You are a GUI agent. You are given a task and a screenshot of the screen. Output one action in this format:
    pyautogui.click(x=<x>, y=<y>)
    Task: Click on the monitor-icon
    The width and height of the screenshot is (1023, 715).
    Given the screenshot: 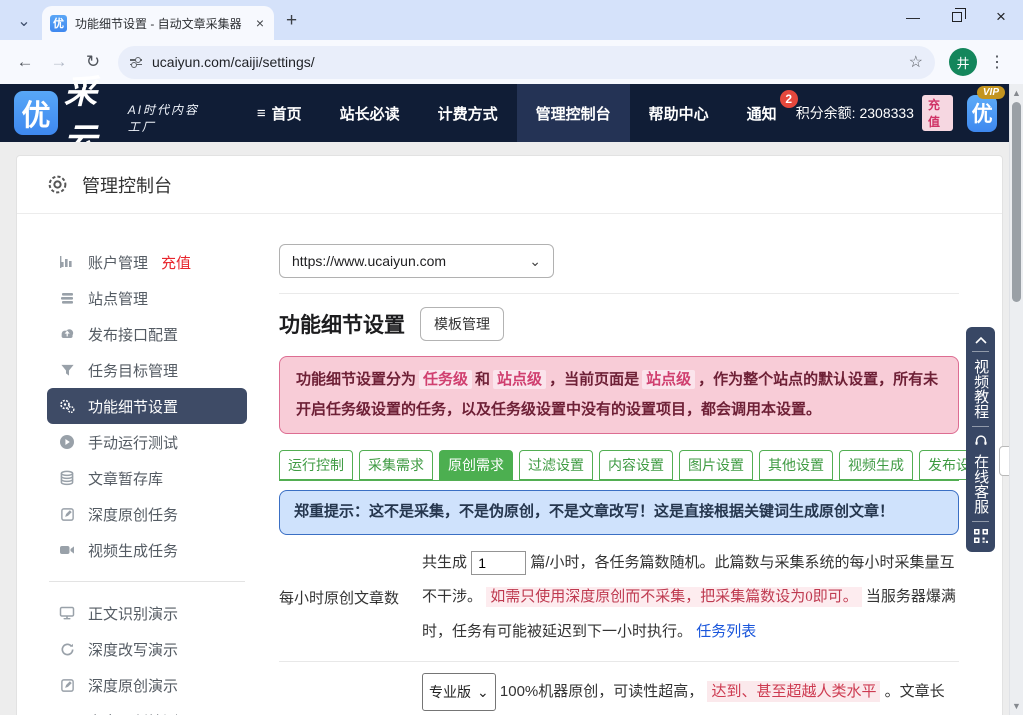 What is the action you would take?
    pyautogui.click(x=67, y=613)
    